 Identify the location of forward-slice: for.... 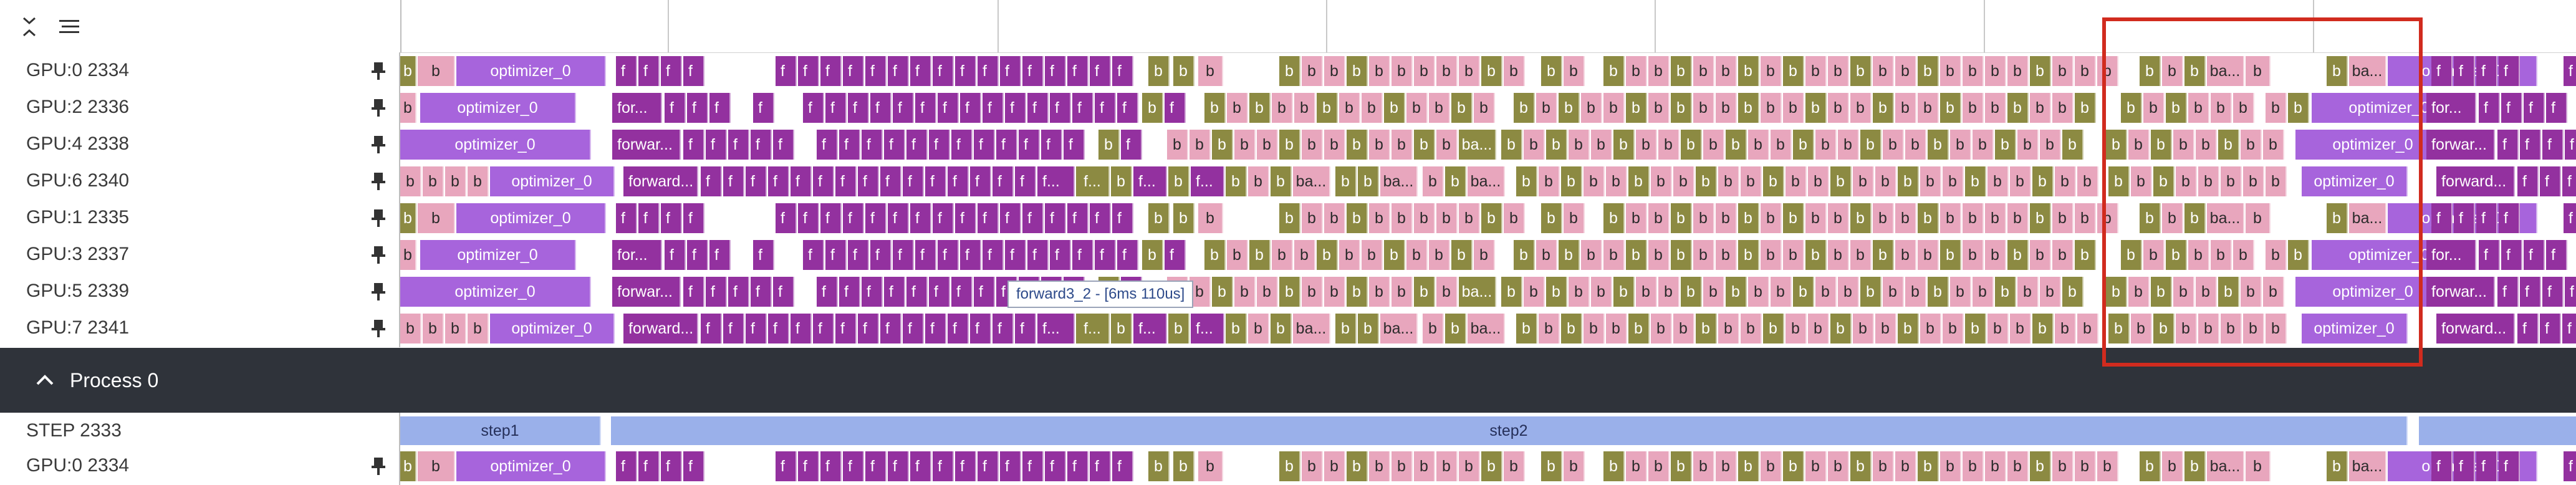
(637, 108).